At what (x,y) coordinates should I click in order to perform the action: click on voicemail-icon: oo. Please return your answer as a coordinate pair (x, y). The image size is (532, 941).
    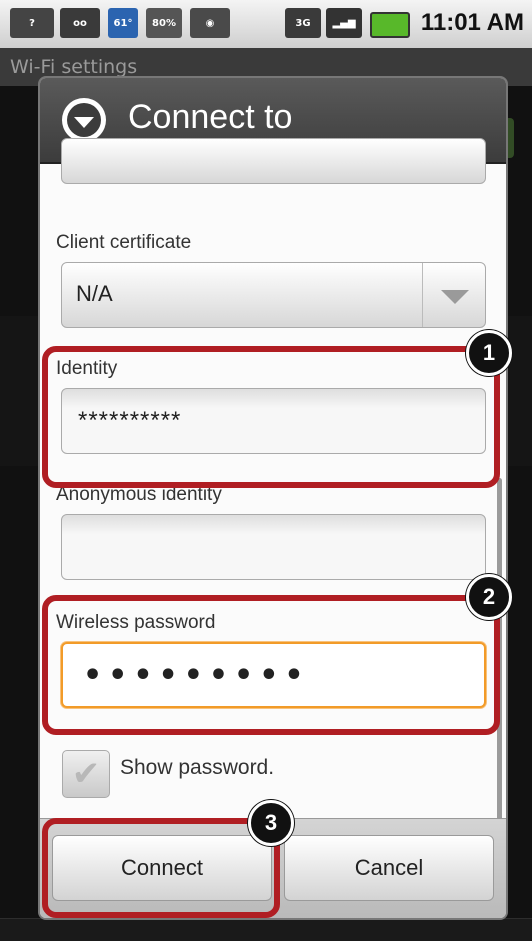
    Looking at the image, I should click on (80, 23).